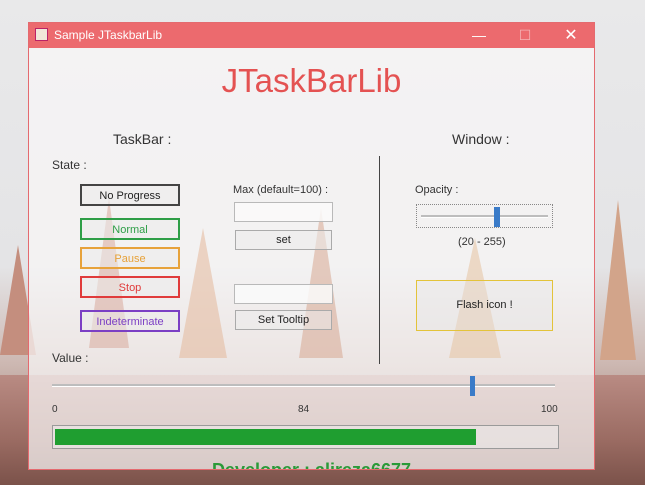 This screenshot has height=485, width=645. What do you see at coordinates (130, 258) in the screenshot?
I see `pause-button: Pause` at bounding box center [130, 258].